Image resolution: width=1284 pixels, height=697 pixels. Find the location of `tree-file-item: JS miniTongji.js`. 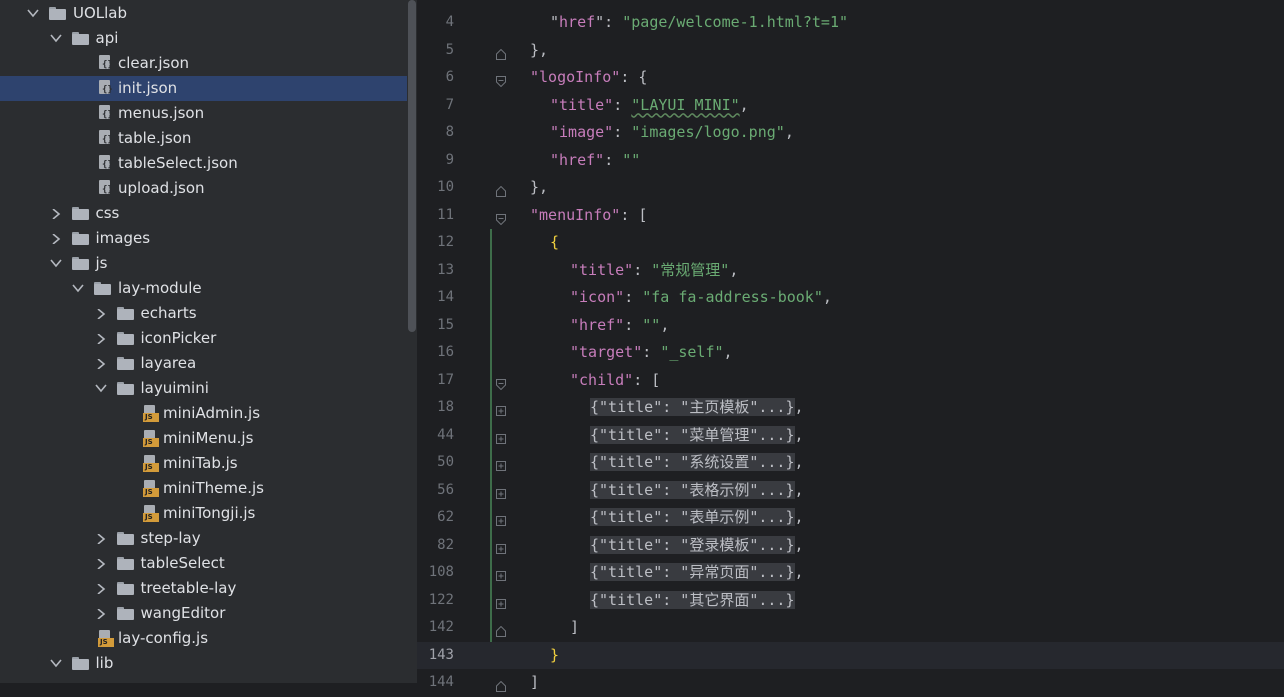

tree-file-item: JS miniTongji.js is located at coordinates (203, 513).